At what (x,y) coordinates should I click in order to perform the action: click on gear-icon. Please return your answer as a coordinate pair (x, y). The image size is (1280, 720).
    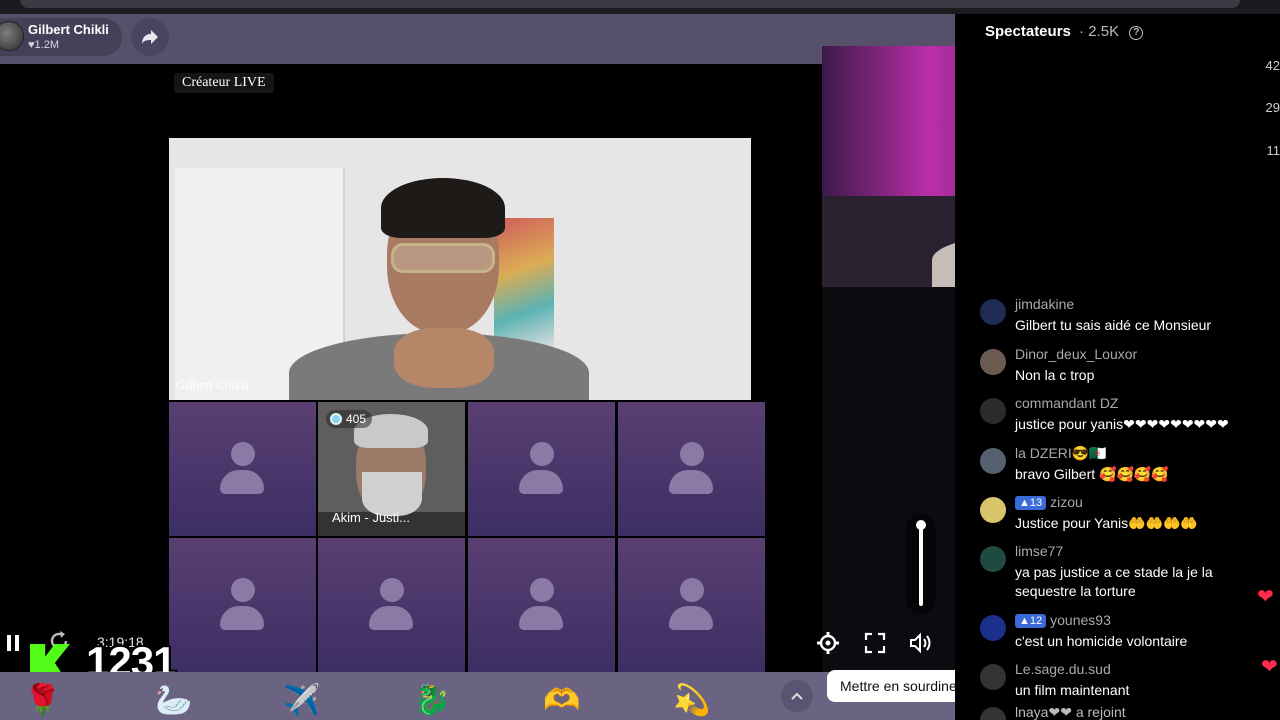
    Looking at the image, I should click on (828, 643).